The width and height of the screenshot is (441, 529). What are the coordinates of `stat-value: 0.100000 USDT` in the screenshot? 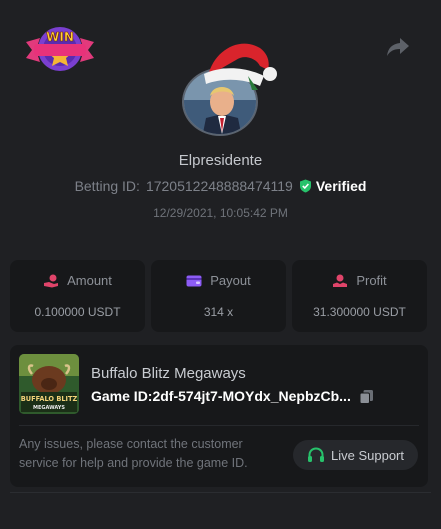 It's located at (77, 312).